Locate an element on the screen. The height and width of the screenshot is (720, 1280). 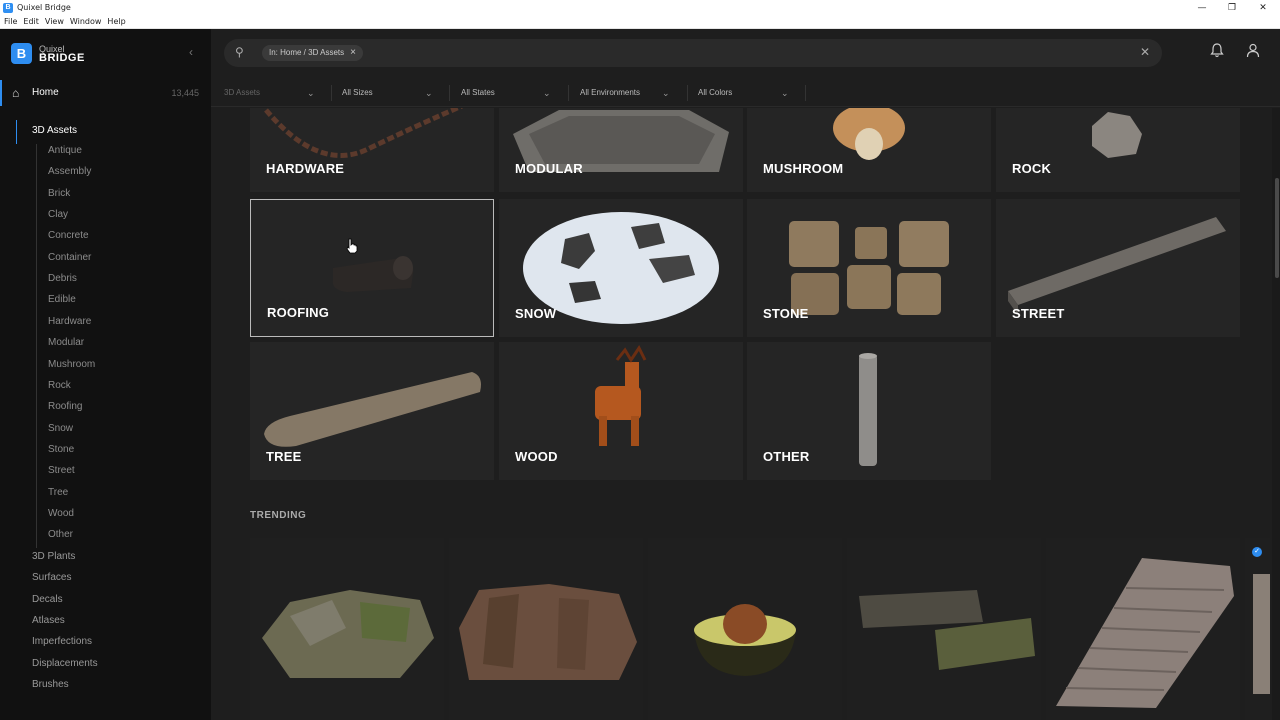
sidebar-item-snow: Snow is located at coordinates (60, 428).